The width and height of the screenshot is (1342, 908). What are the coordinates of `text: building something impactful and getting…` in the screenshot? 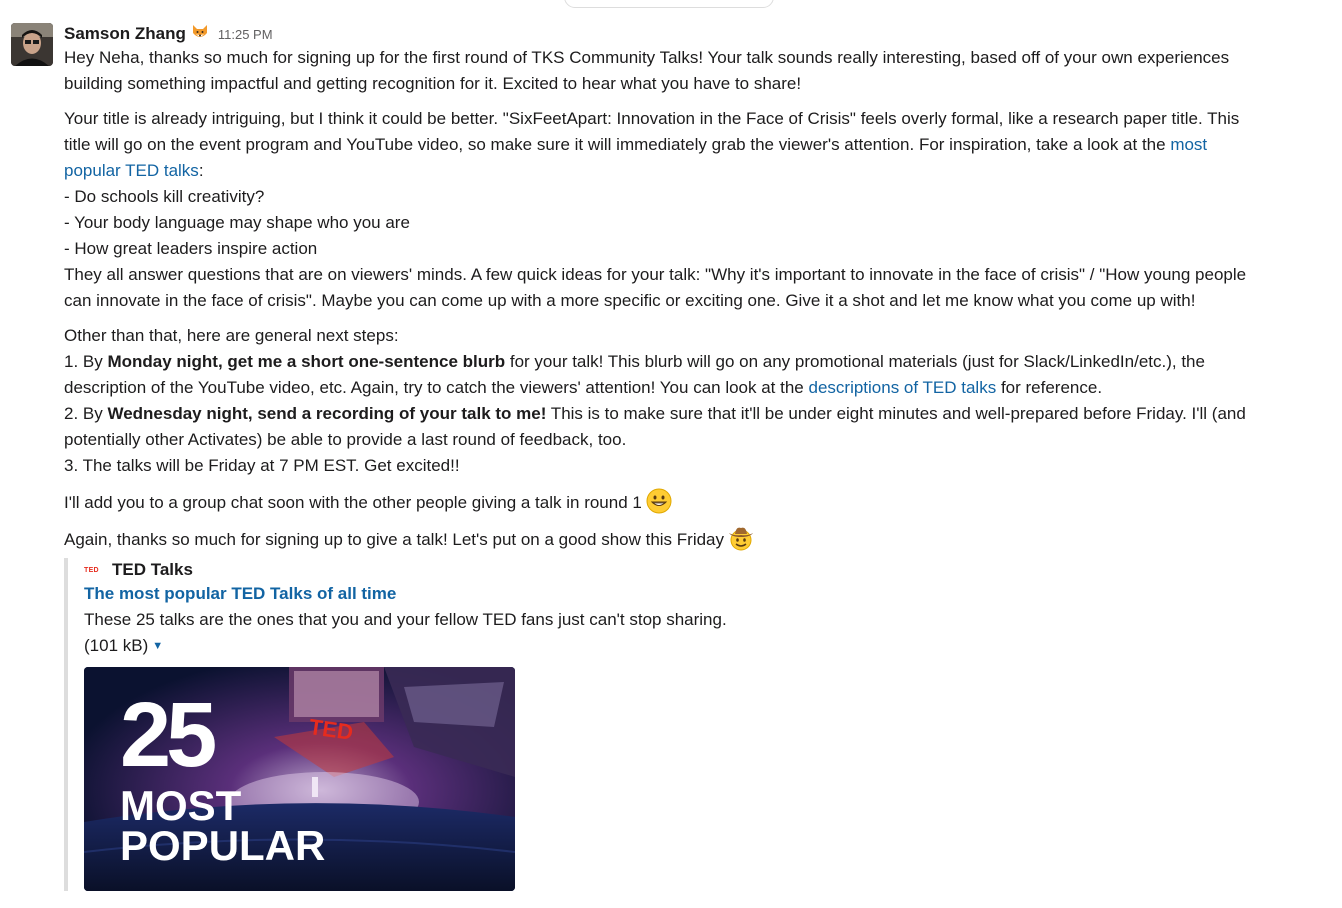 It's located at (433, 83).